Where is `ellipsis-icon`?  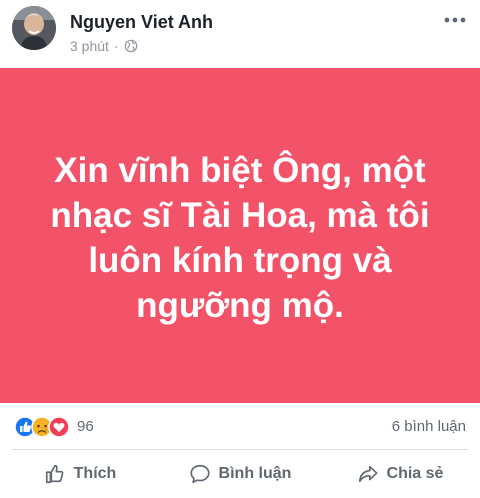
ellipsis-icon is located at coordinates (455, 20).